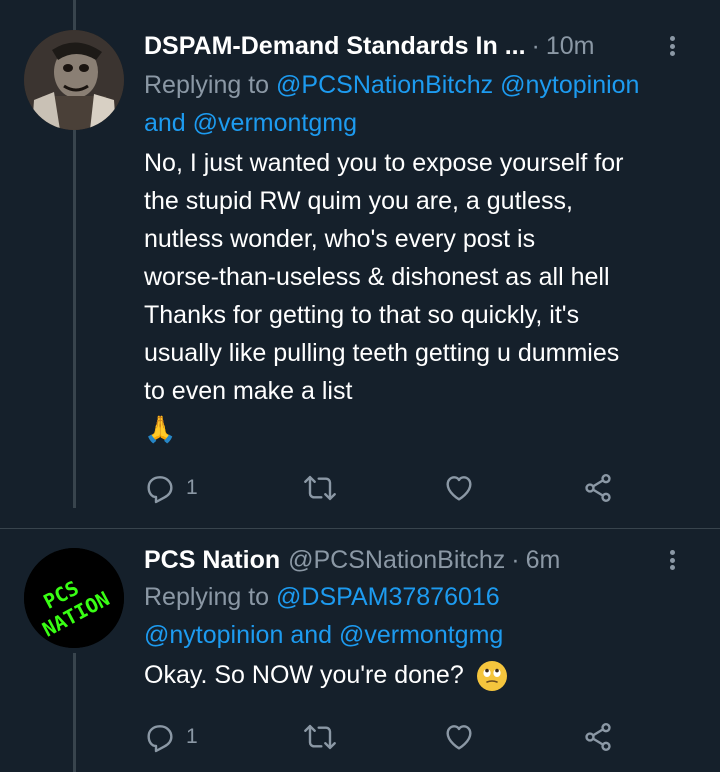 The height and width of the screenshot is (772, 720). I want to click on tweet-header: DSPAM-Demand Standards In ... · 10m, so click(422, 46).